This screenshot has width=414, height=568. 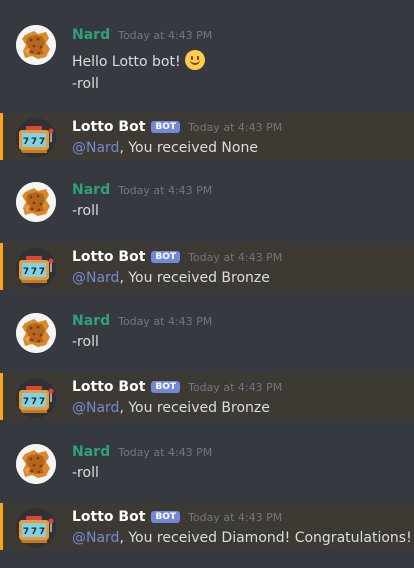 What do you see at coordinates (165, 148) in the screenshot?
I see `message-text: @Nard, You received None` at bounding box center [165, 148].